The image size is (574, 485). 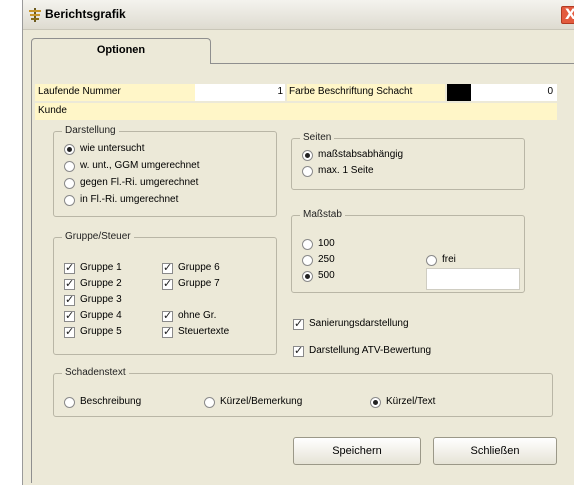 I want to click on seiten-group: Seiten maßstabsabhängig max. 1 Seite, so click(x=408, y=161).